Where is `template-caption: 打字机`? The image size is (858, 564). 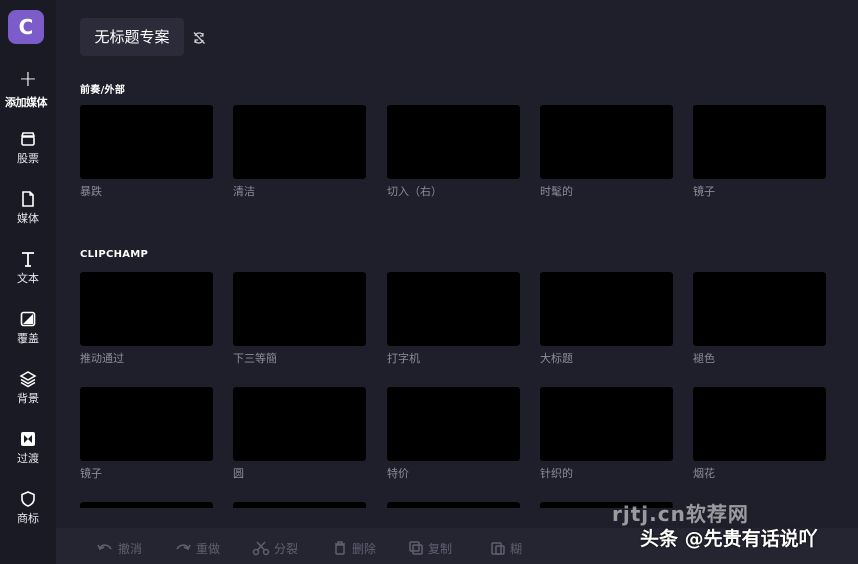
template-caption: 打字机 is located at coordinates (403, 358).